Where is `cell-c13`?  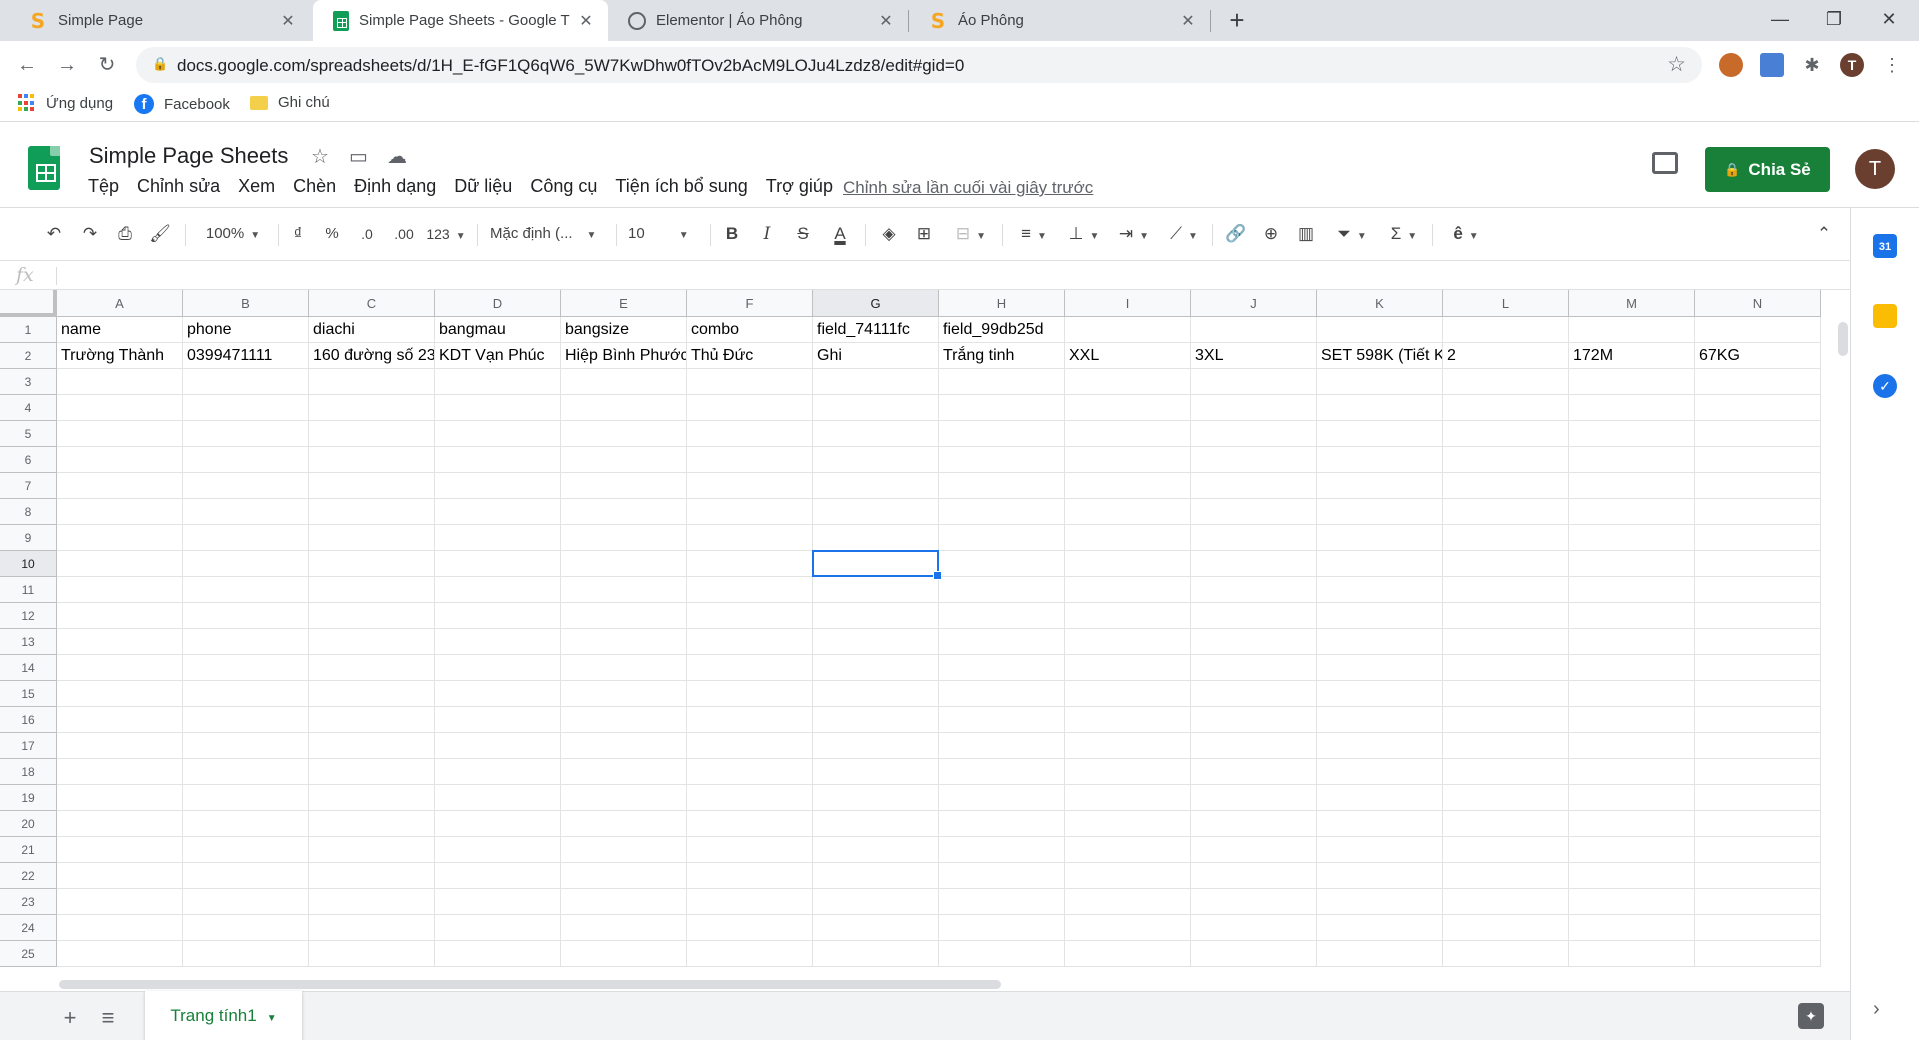
cell-c13 is located at coordinates (372, 642).